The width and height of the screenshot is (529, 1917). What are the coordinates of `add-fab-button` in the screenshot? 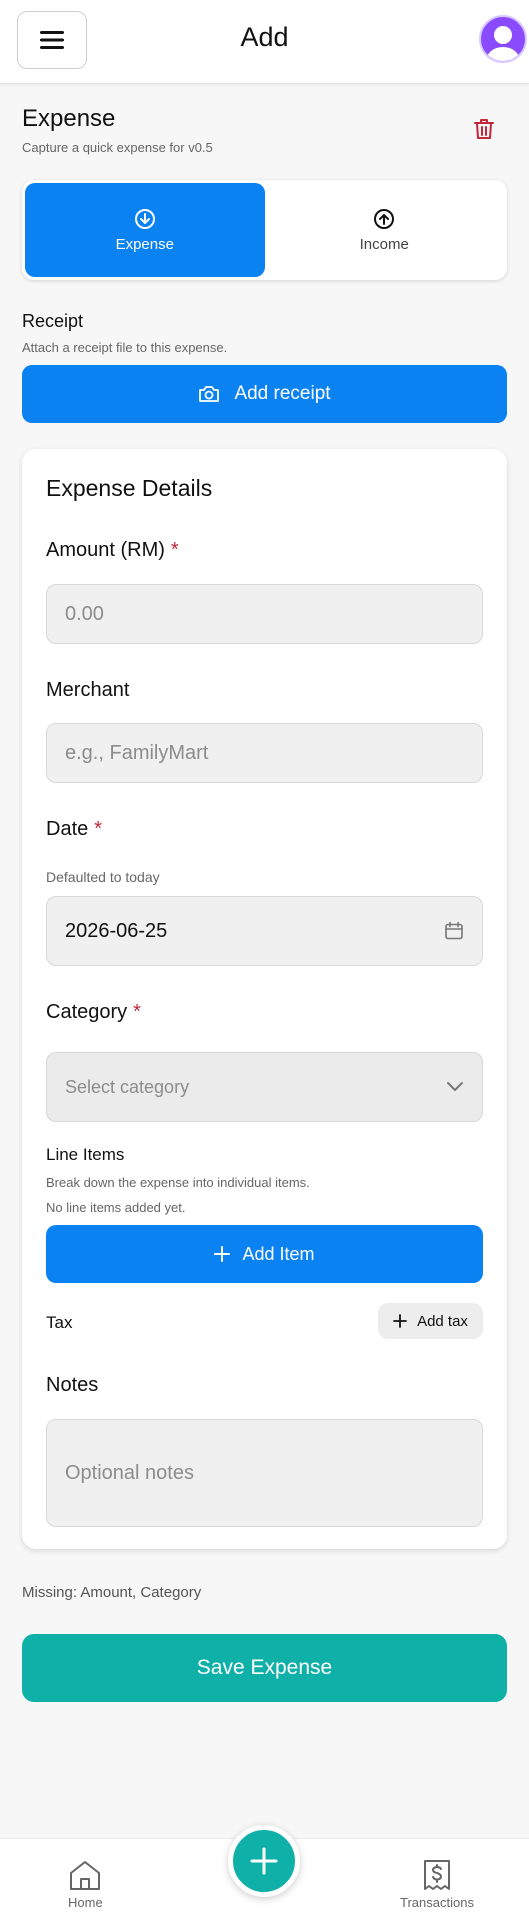 It's located at (264, 1861).